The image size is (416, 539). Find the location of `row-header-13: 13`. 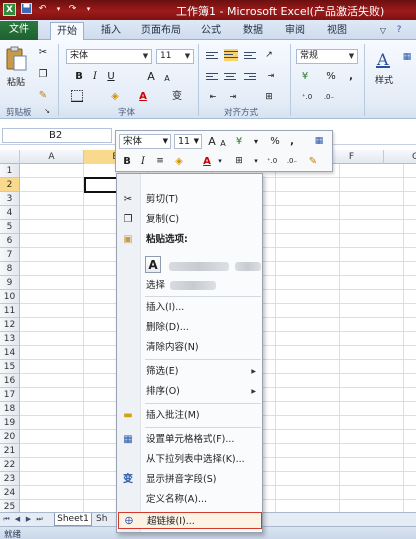

row-header-13: 13 is located at coordinates (10, 339).